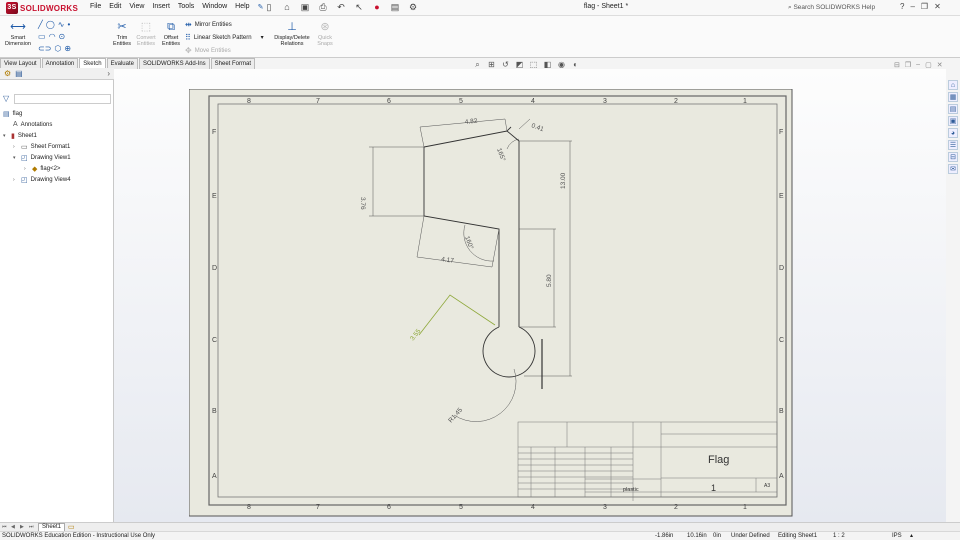 This screenshot has height=540, width=960. Describe the element at coordinates (186, 7) in the screenshot. I see `menu-tools: Tools` at that location.